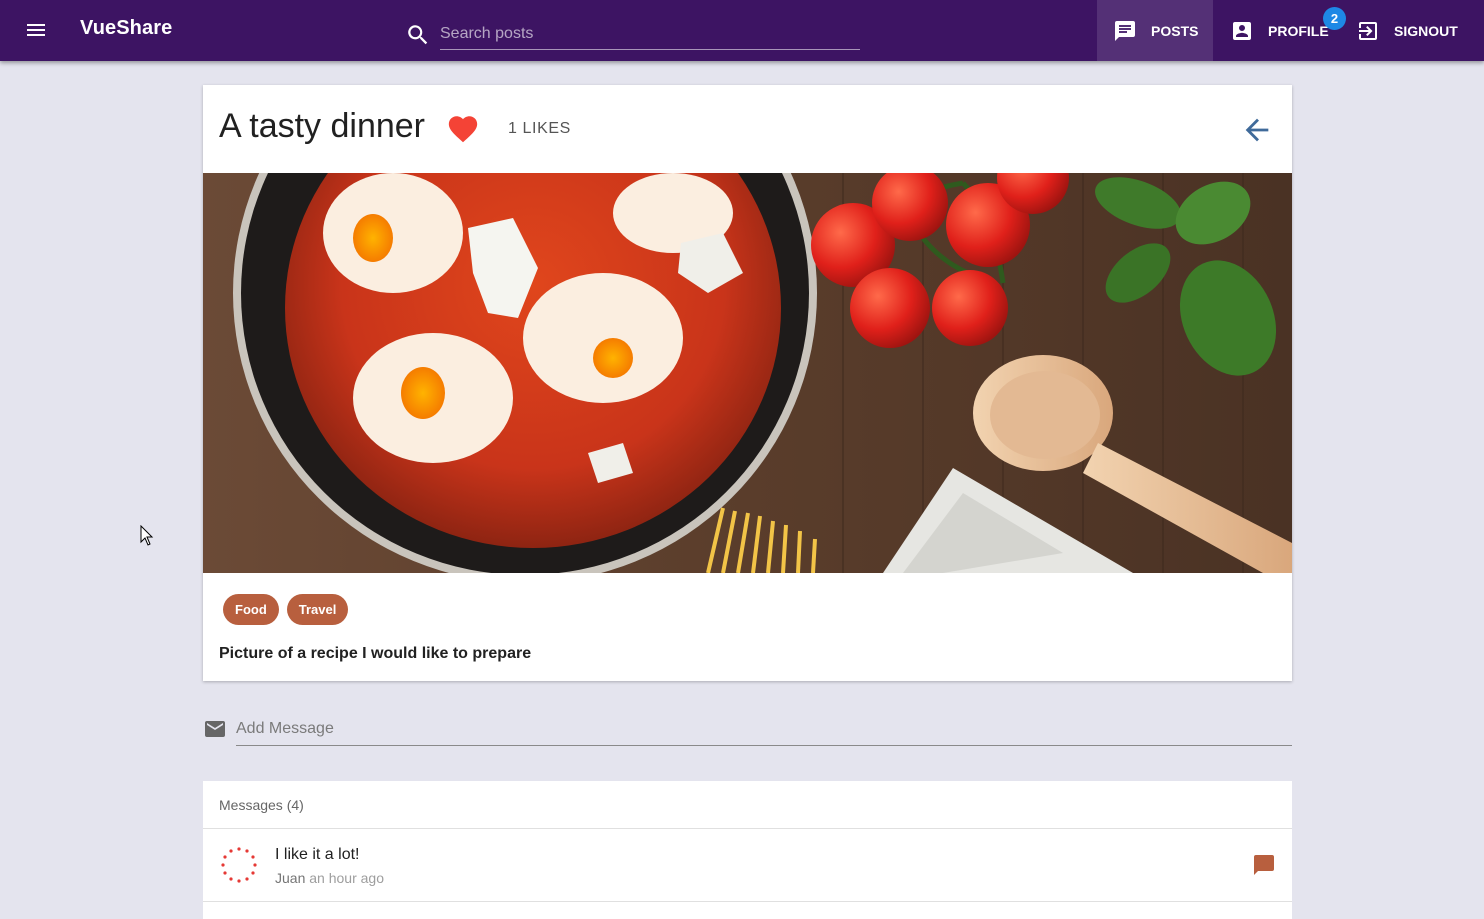 The width and height of the screenshot is (1484, 919). I want to click on app-title: VueShare, so click(126, 28).